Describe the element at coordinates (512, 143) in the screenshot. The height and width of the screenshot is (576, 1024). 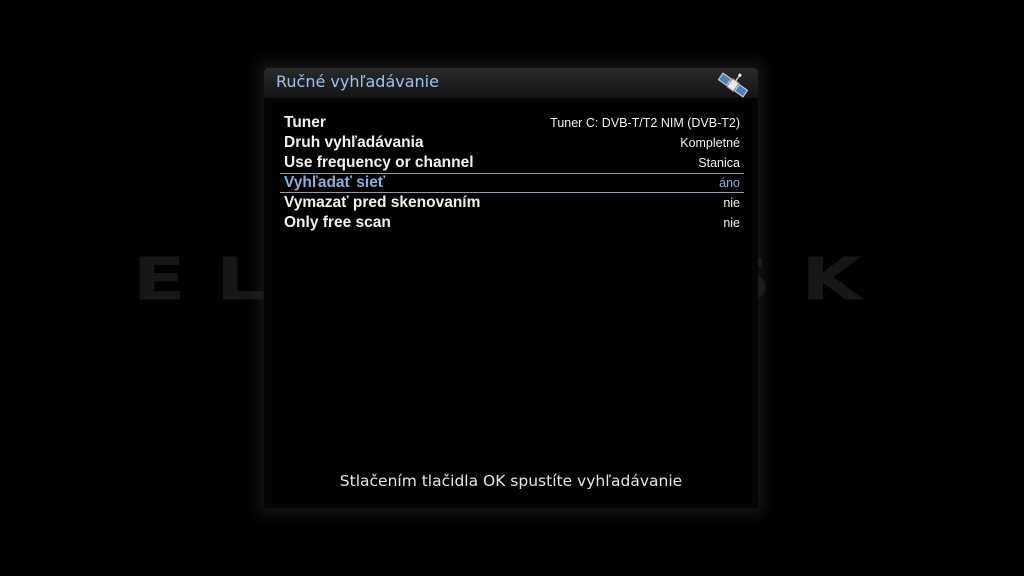
I see `setting-row-scan-type: Druh vyhľadávania Kompletné` at that location.